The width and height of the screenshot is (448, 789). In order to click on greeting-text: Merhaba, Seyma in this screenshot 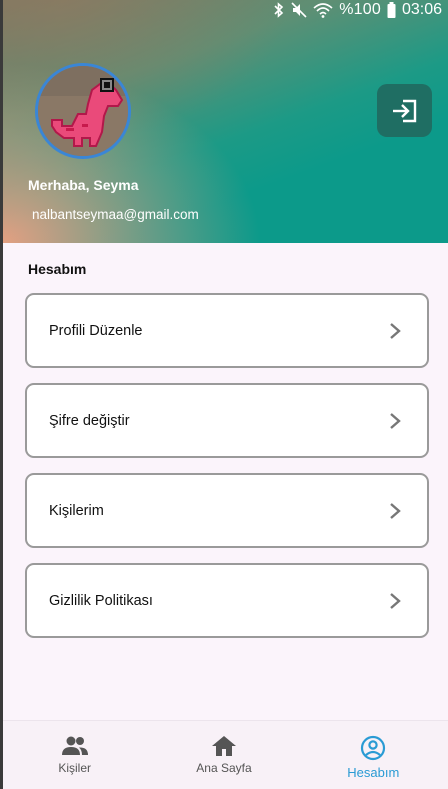, I will do `click(83, 185)`.